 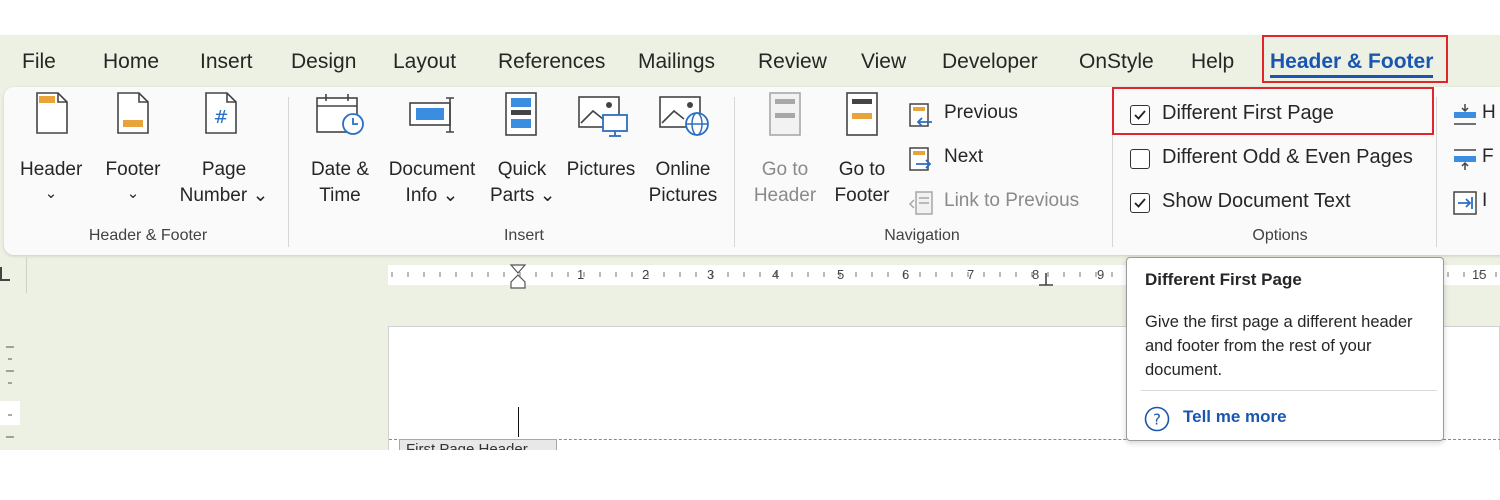 What do you see at coordinates (862, 195) in the screenshot?
I see `go-to-footer-label-line2: Footer` at bounding box center [862, 195].